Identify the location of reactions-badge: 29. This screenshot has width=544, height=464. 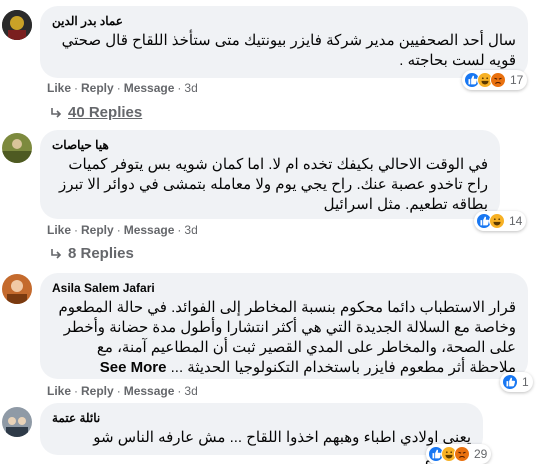
(459, 454).